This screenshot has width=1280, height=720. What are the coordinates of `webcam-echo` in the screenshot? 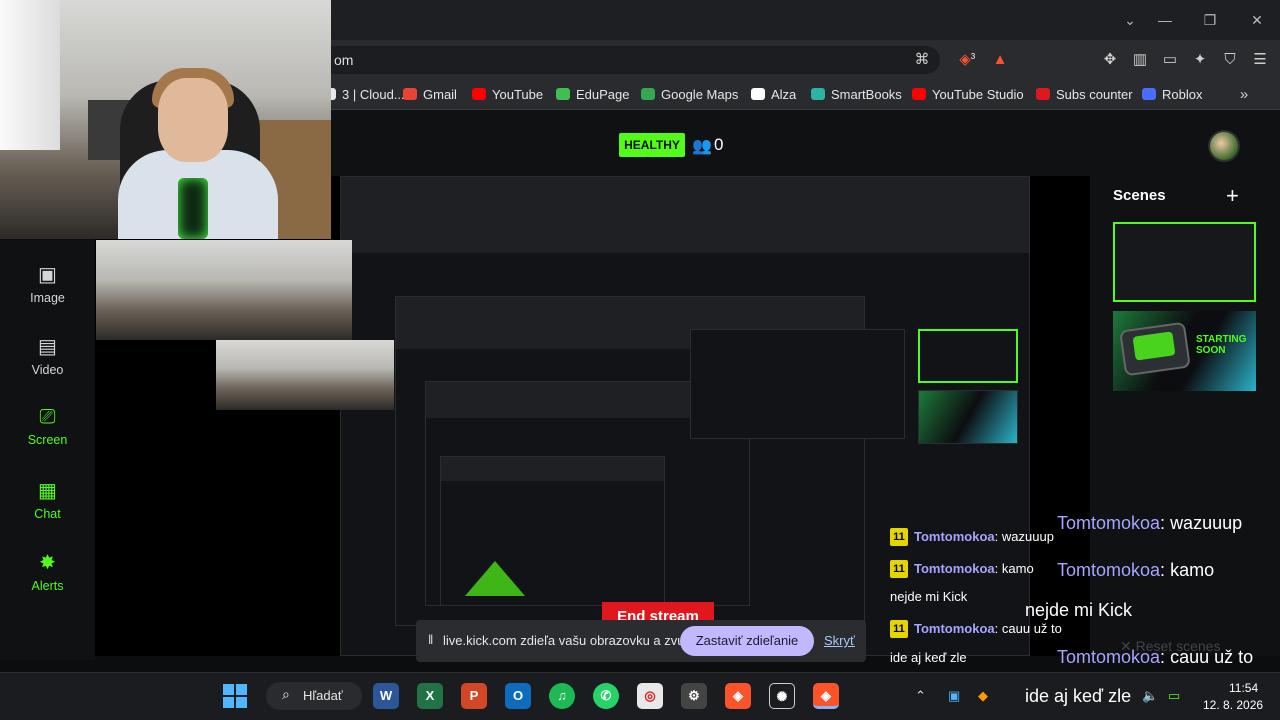 It's located at (224, 290).